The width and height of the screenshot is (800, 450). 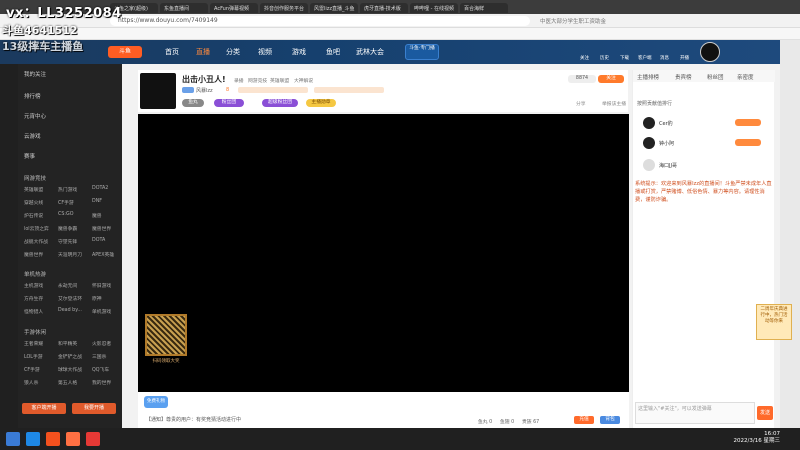 I want to click on browser-tab: 抖音创作服务平台, so click(x=284, y=8).